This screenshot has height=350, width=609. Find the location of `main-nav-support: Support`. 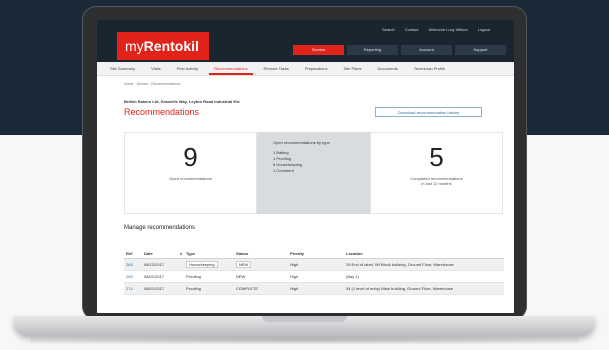

main-nav-support: Support is located at coordinates (480, 50).